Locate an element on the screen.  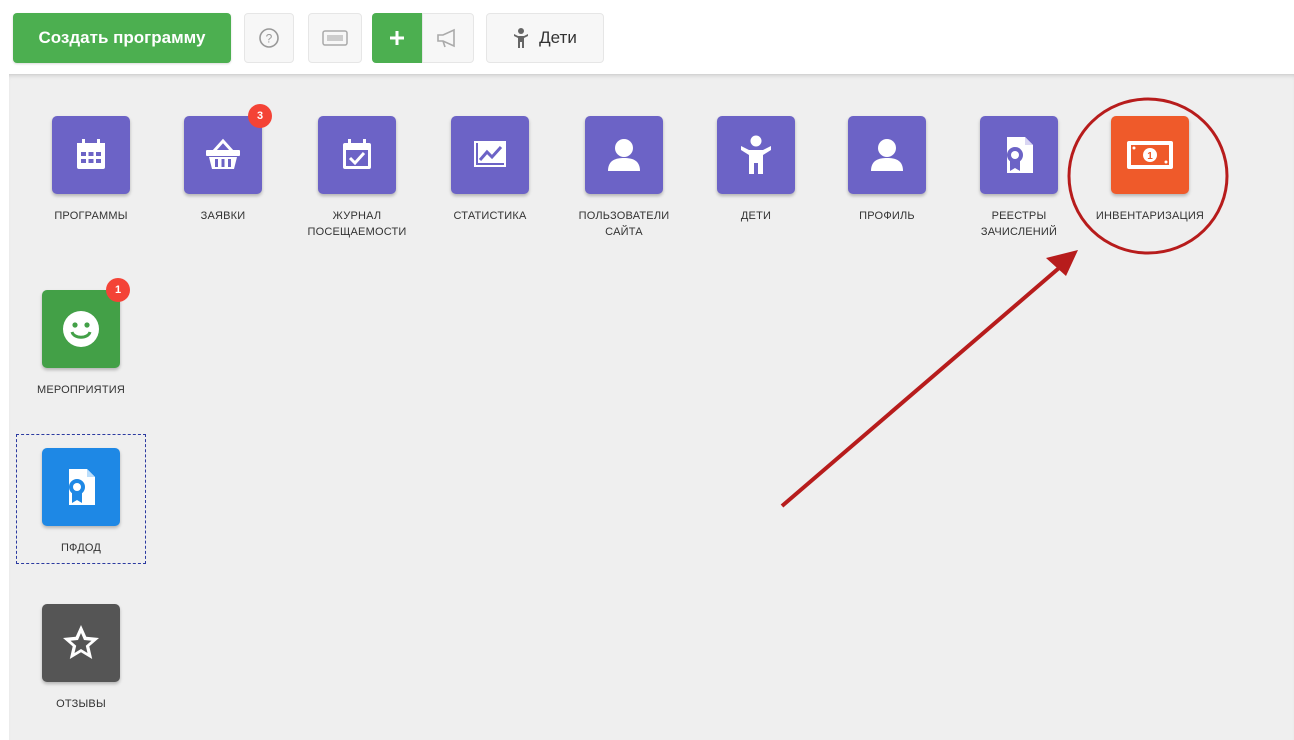
help-icon: ? is located at coordinates (269, 38).